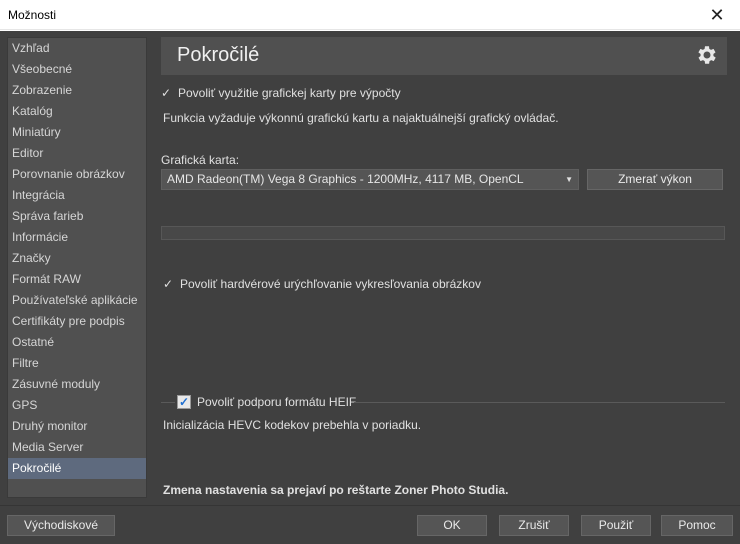 The height and width of the screenshot is (544, 740). Describe the element at coordinates (77, 111) in the screenshot. I see `sidebar-item-katalog: Katalóg` at that location.